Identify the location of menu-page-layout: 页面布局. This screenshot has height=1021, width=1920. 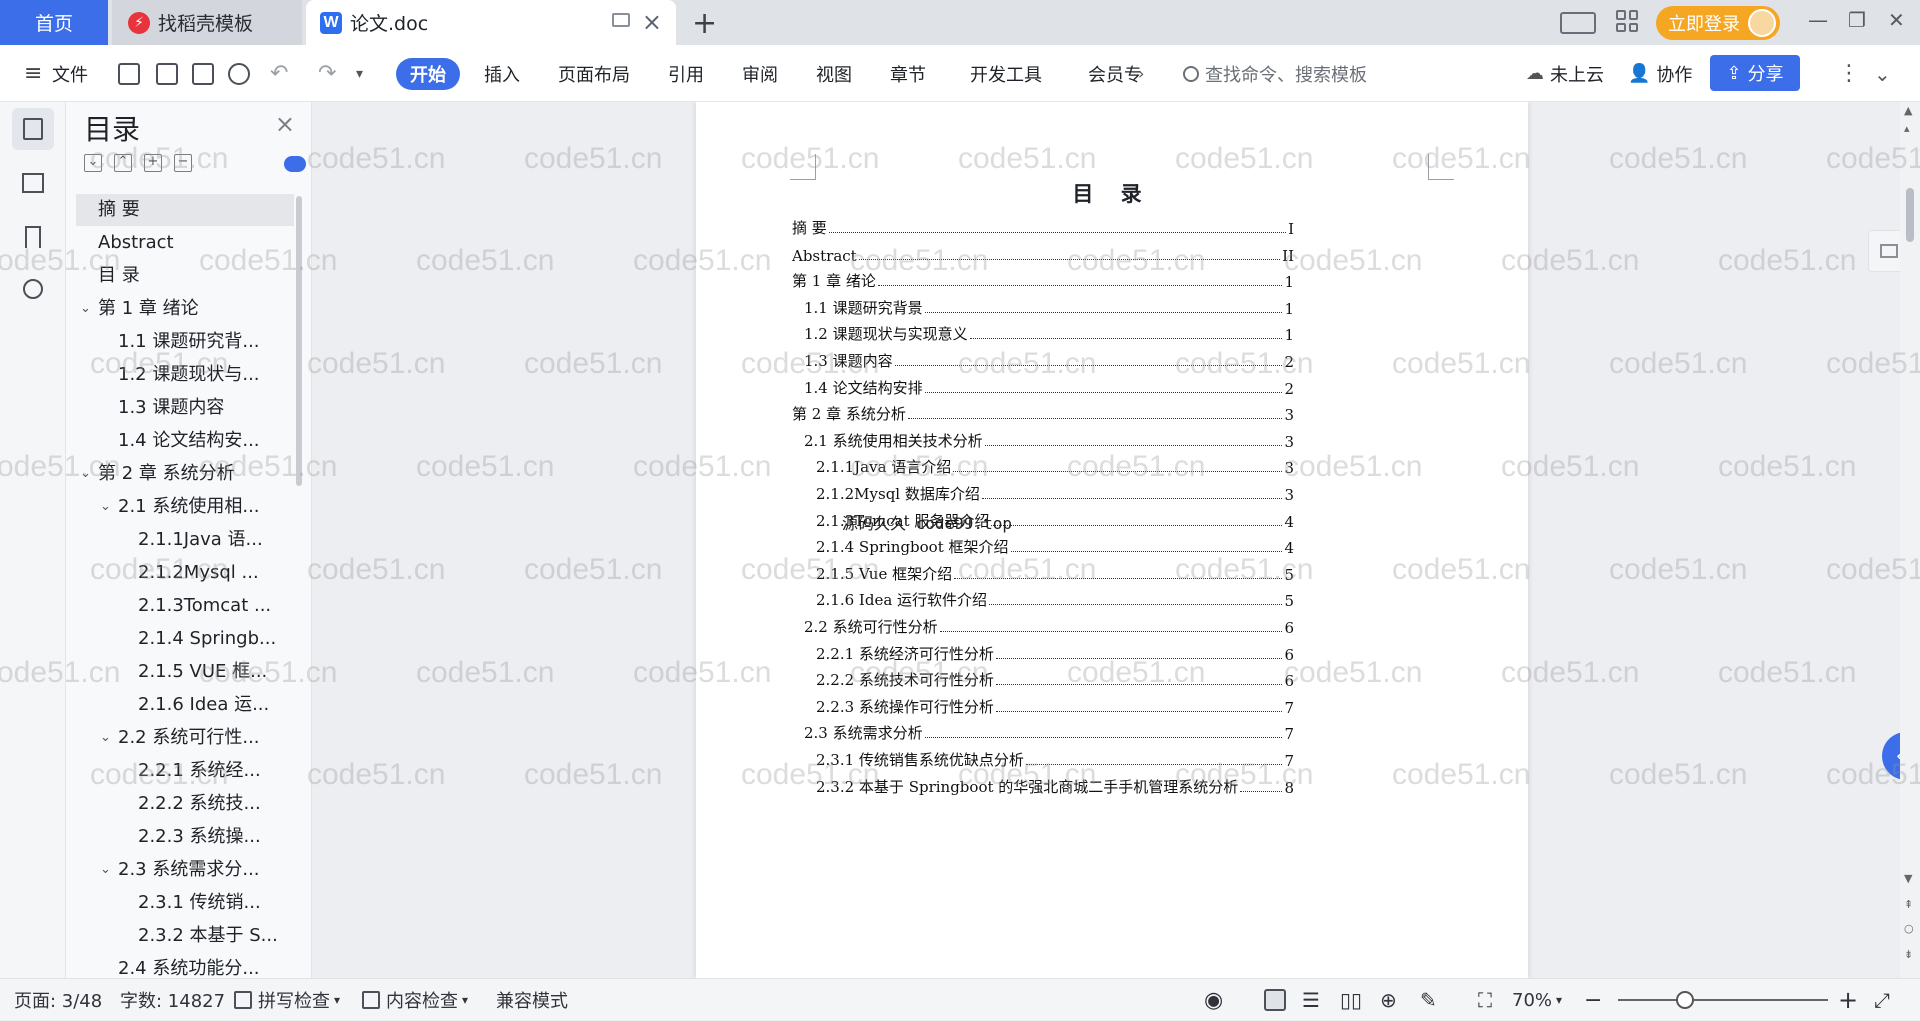
(594, 73).